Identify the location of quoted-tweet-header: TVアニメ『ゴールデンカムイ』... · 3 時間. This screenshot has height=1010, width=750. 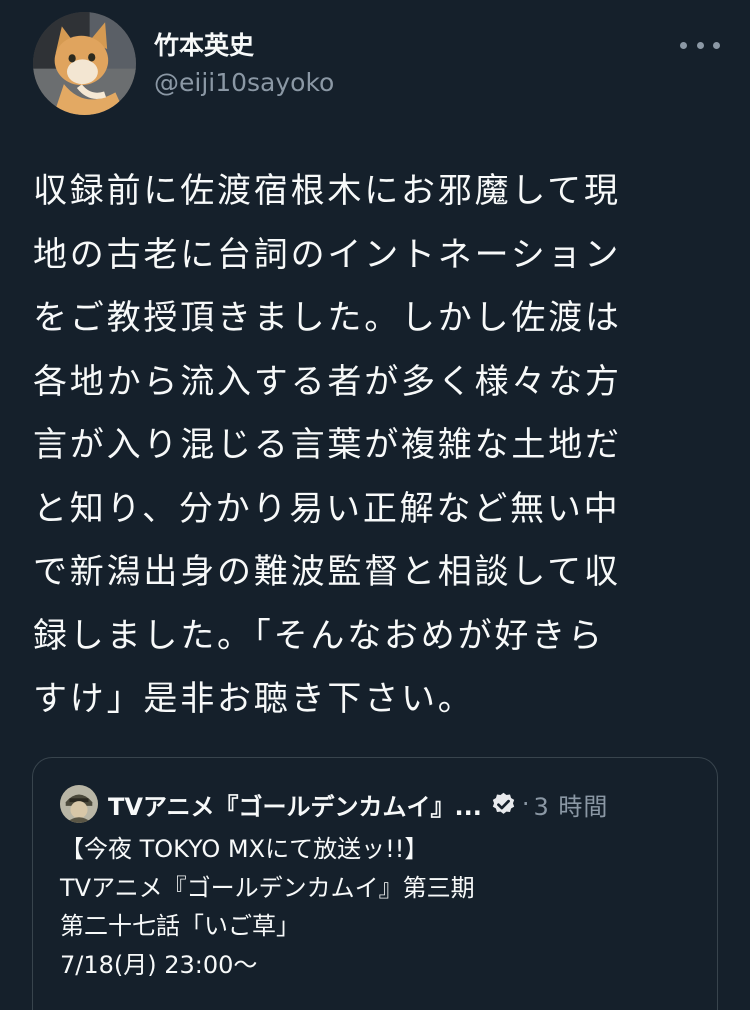
(334, 804).